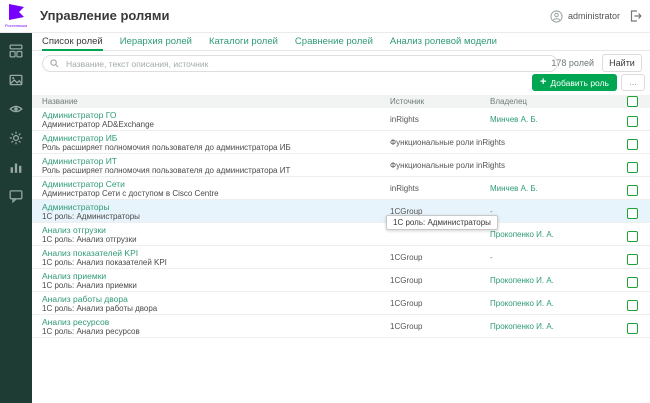  What do you see at coordinates (543, 82) in the screenshot?
I see `plus-icon: +` at bounding box center [543, 82].